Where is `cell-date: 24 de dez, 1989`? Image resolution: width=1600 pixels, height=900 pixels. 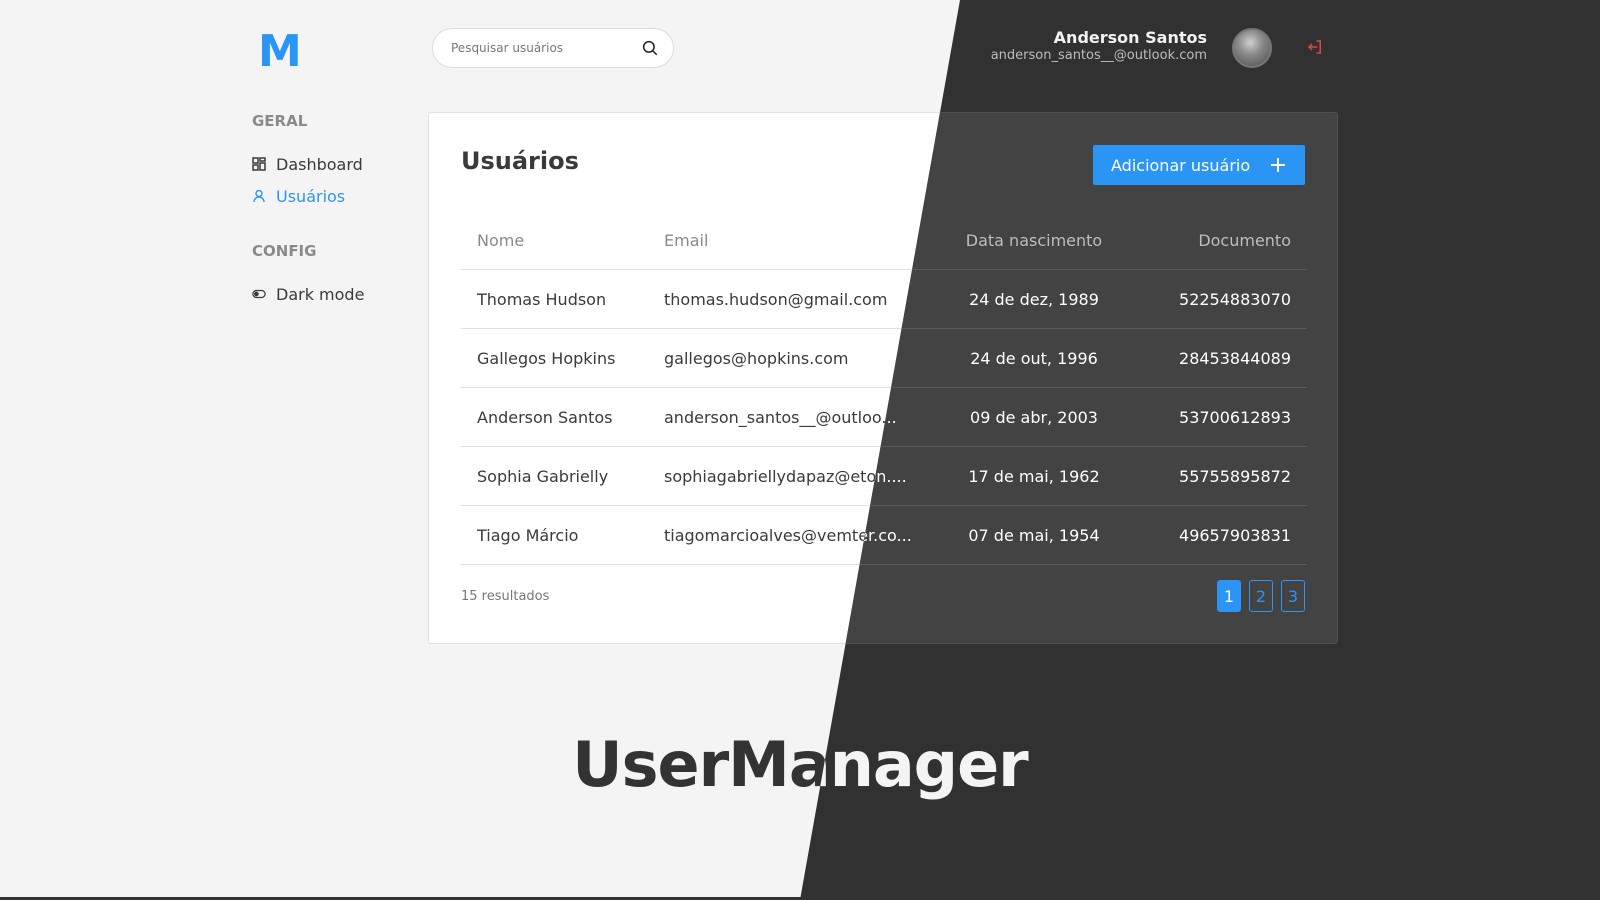
cell-date: 24 de dez, 1989 is located at coordinates (1034, 299).